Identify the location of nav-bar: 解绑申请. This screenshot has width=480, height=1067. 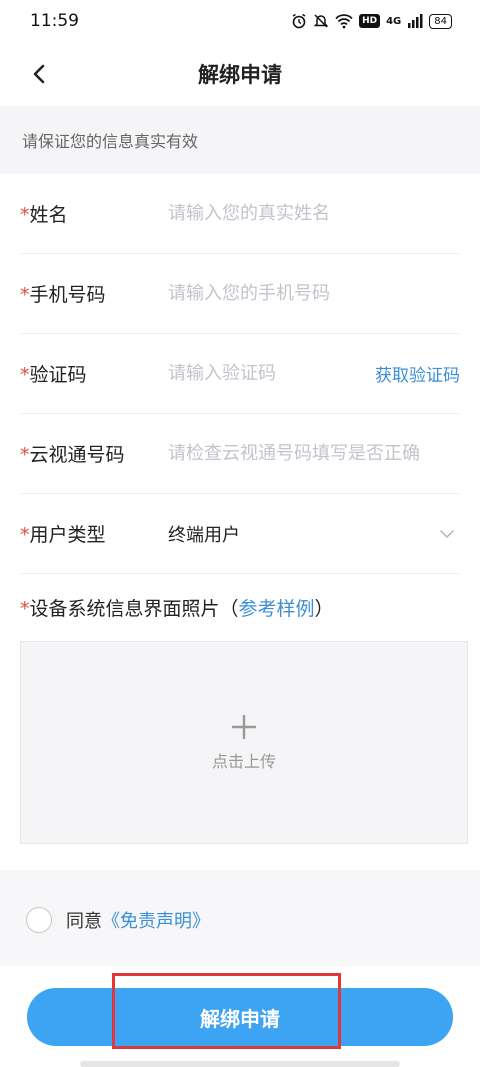
(240, 74).